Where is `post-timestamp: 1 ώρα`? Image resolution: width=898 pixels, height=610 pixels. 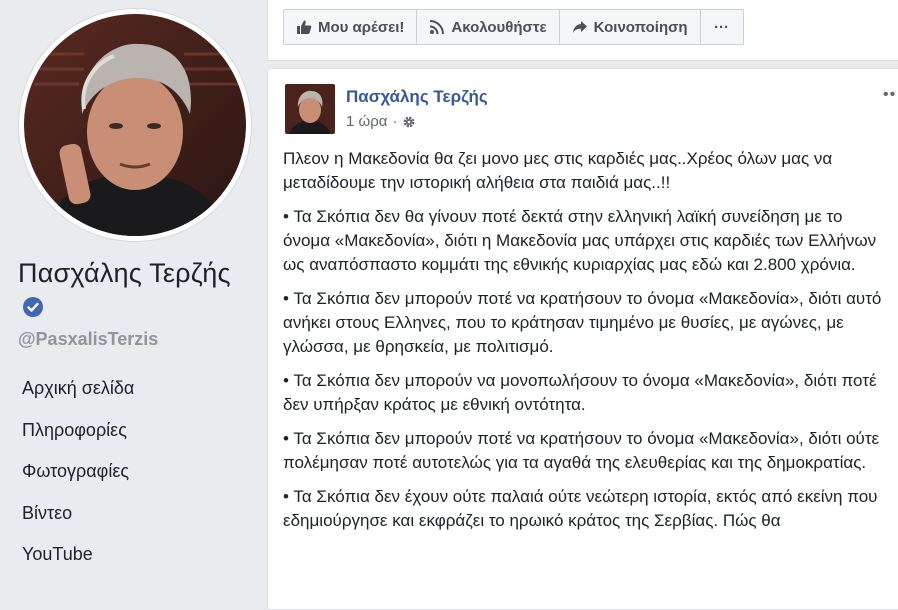 post-timestamp: 1 ώρα is located at coordinates (366, 121).